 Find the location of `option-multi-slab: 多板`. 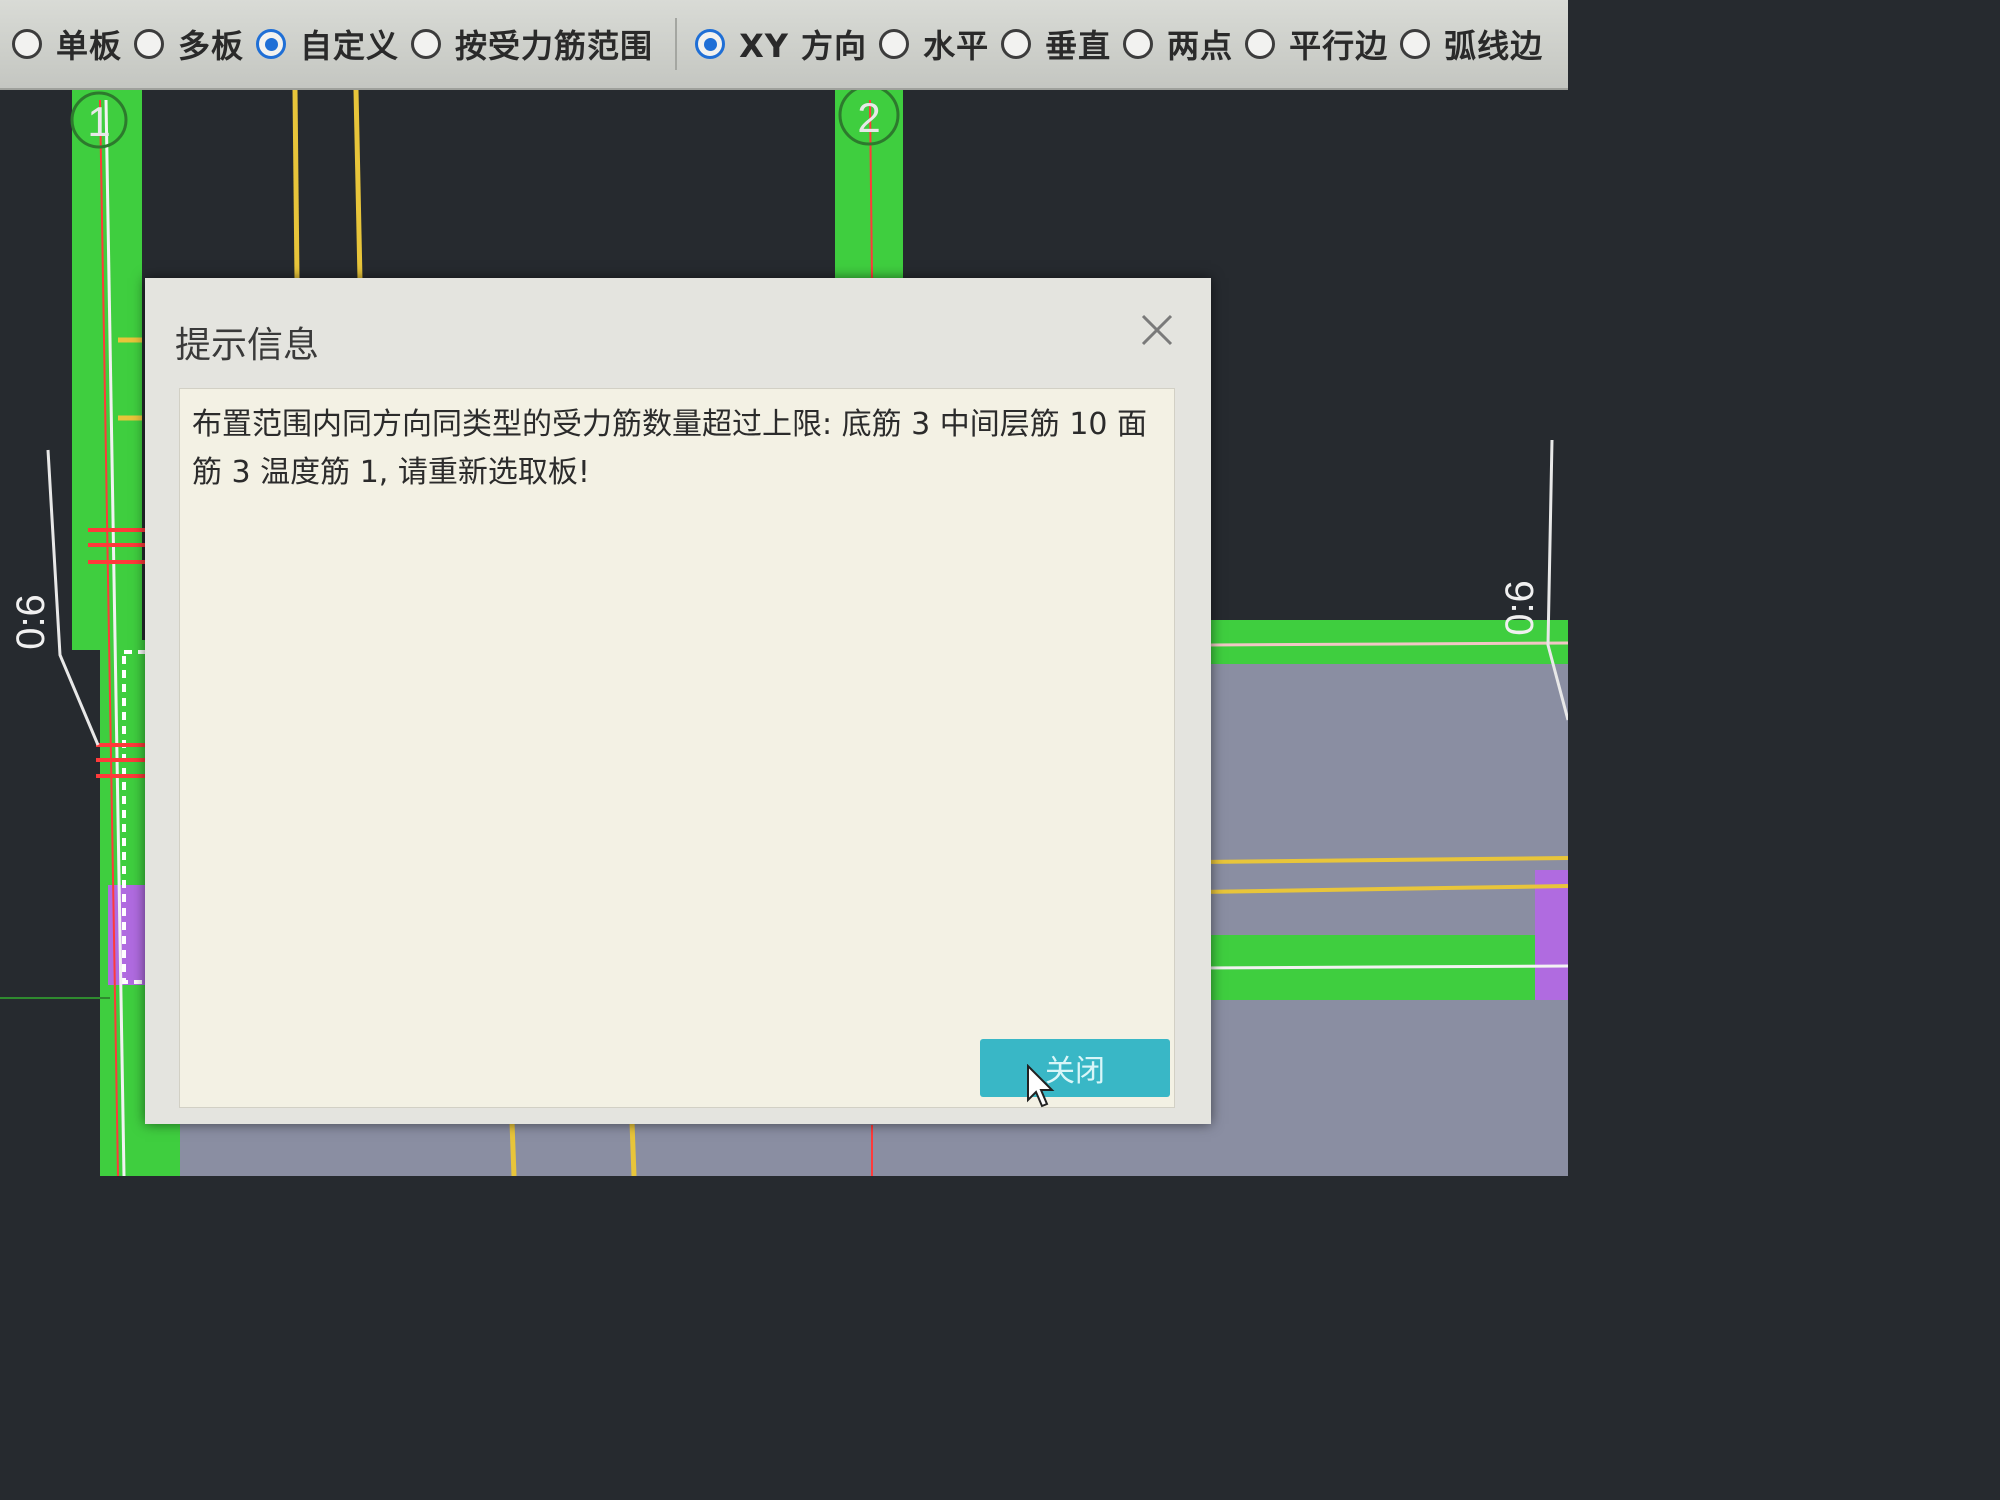

option-multi-slab: 多板 is located at coordinates (189, 44).